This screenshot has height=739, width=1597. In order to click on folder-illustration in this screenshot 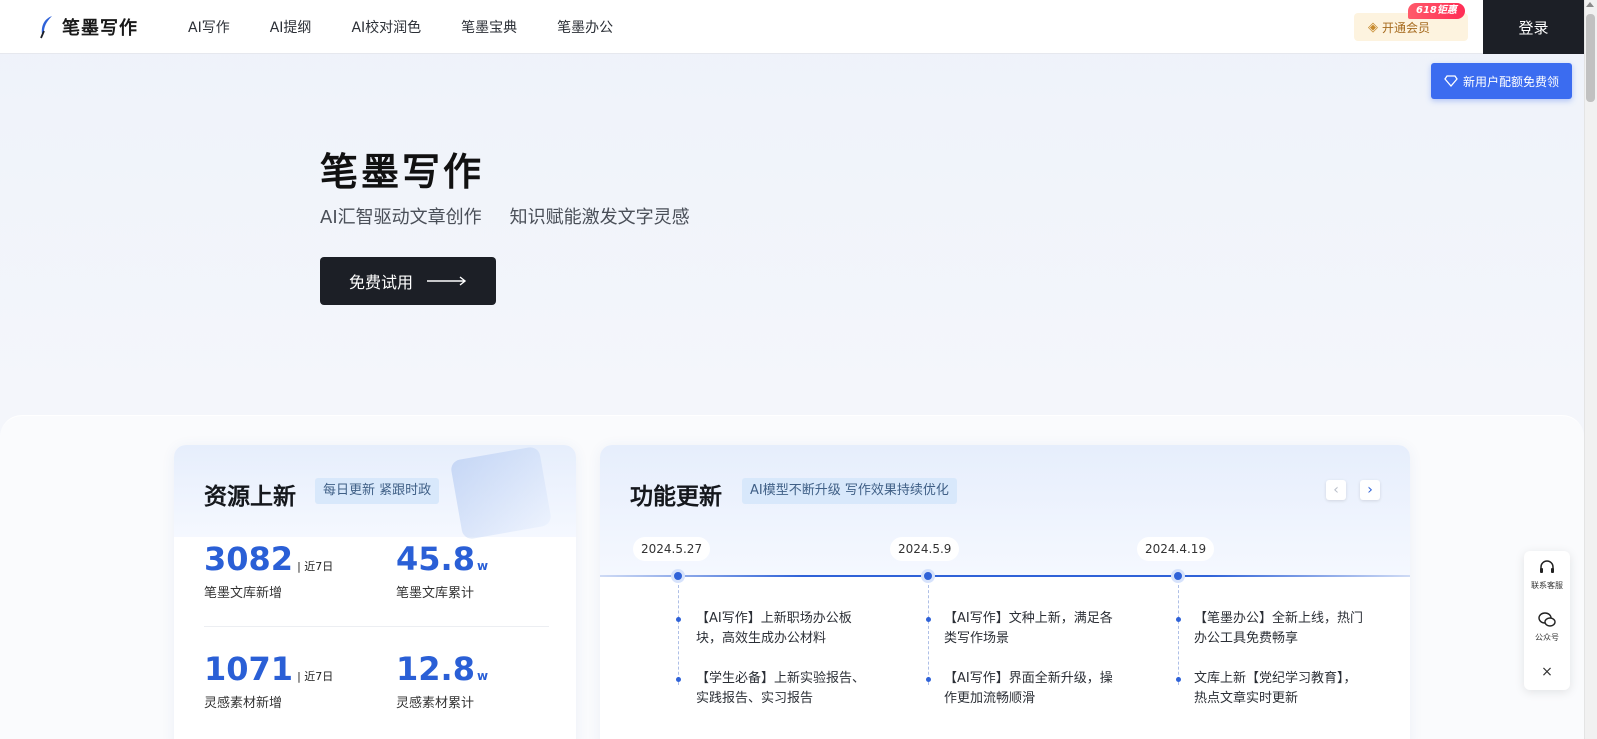, I will do `click(501, 493)`.